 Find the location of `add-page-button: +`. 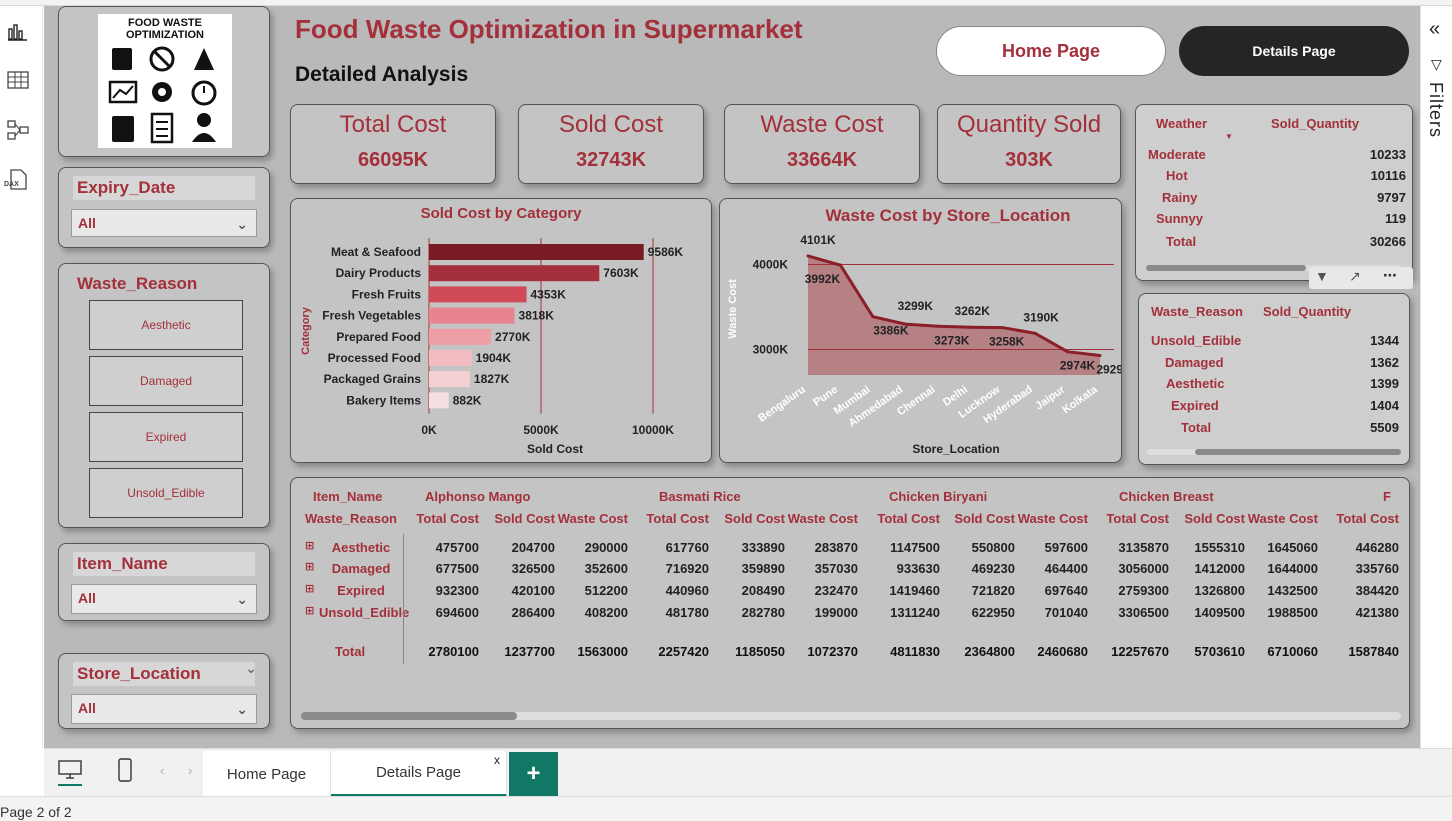

add-page-button: + is located at coordinates (533, 774).